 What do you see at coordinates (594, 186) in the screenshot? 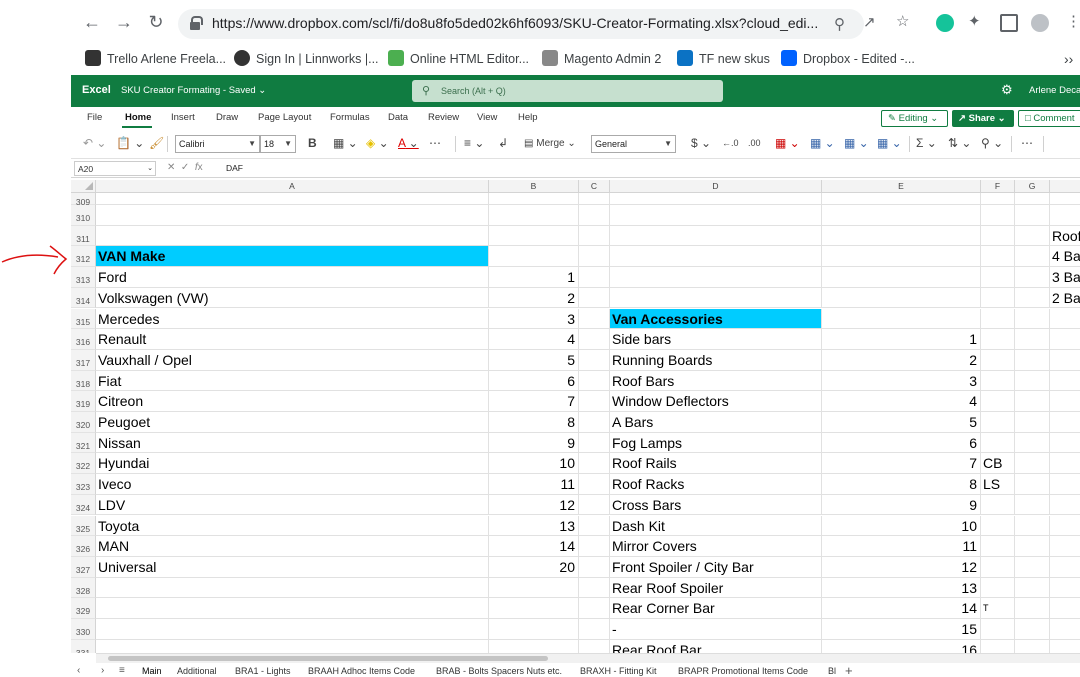
I see `column-header: C` at bounding box center [594, 186].